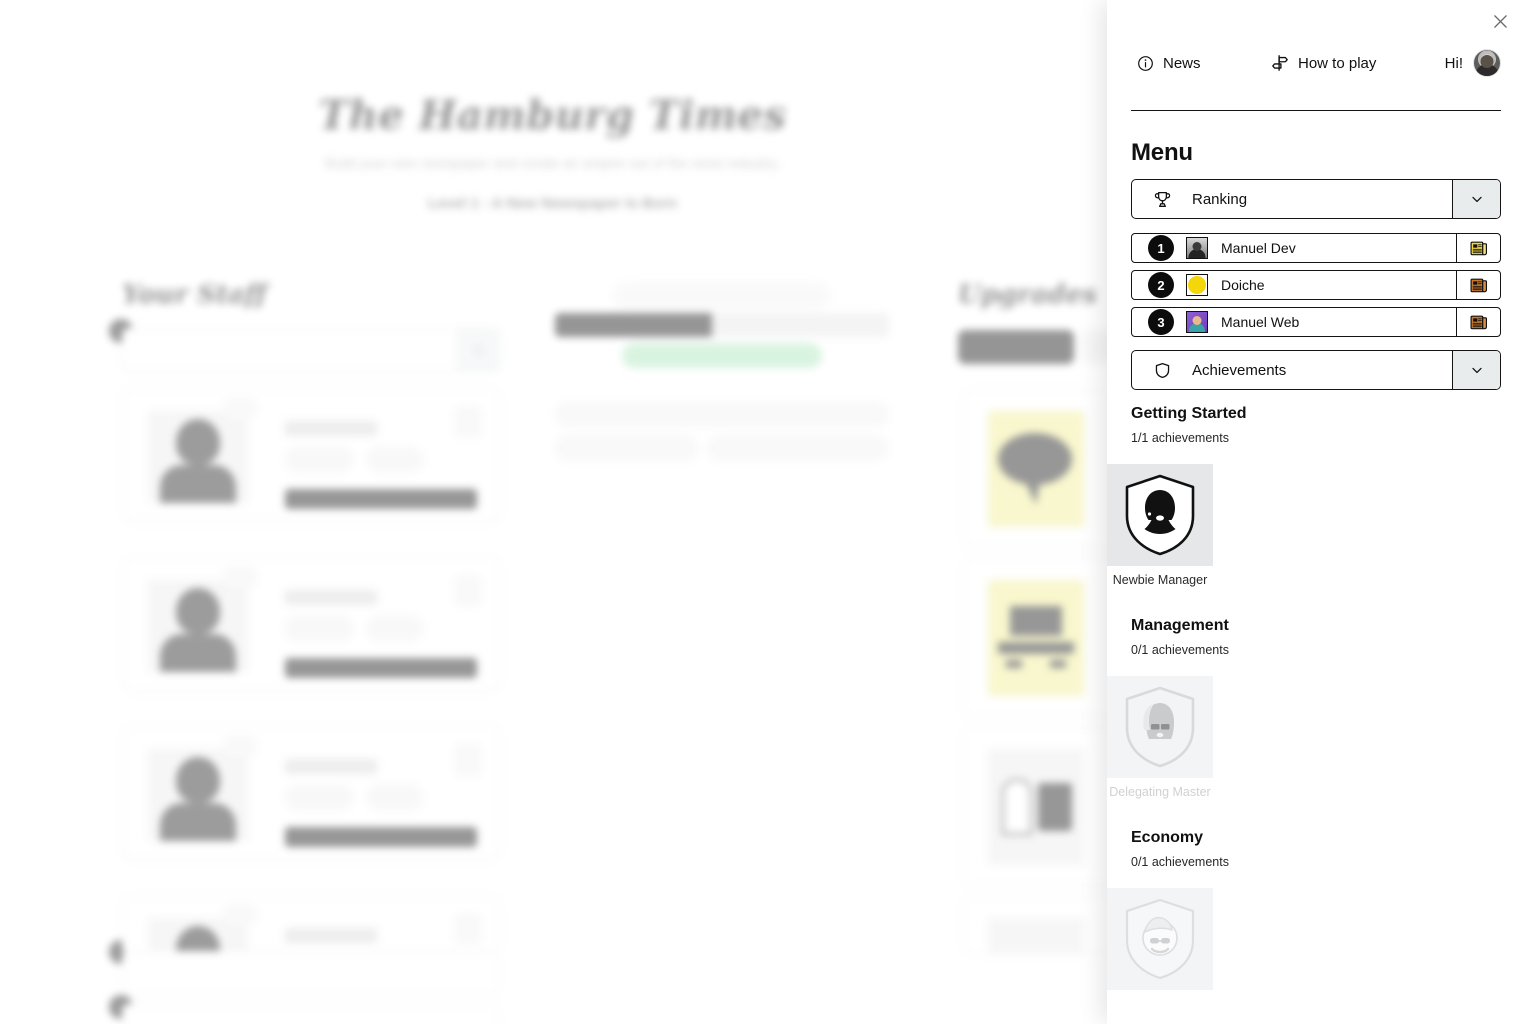 The width and height of the screenshot is (1523, 1024). I want to click on achievement-group-count: 1/1 achievements, so click(1180, 438).